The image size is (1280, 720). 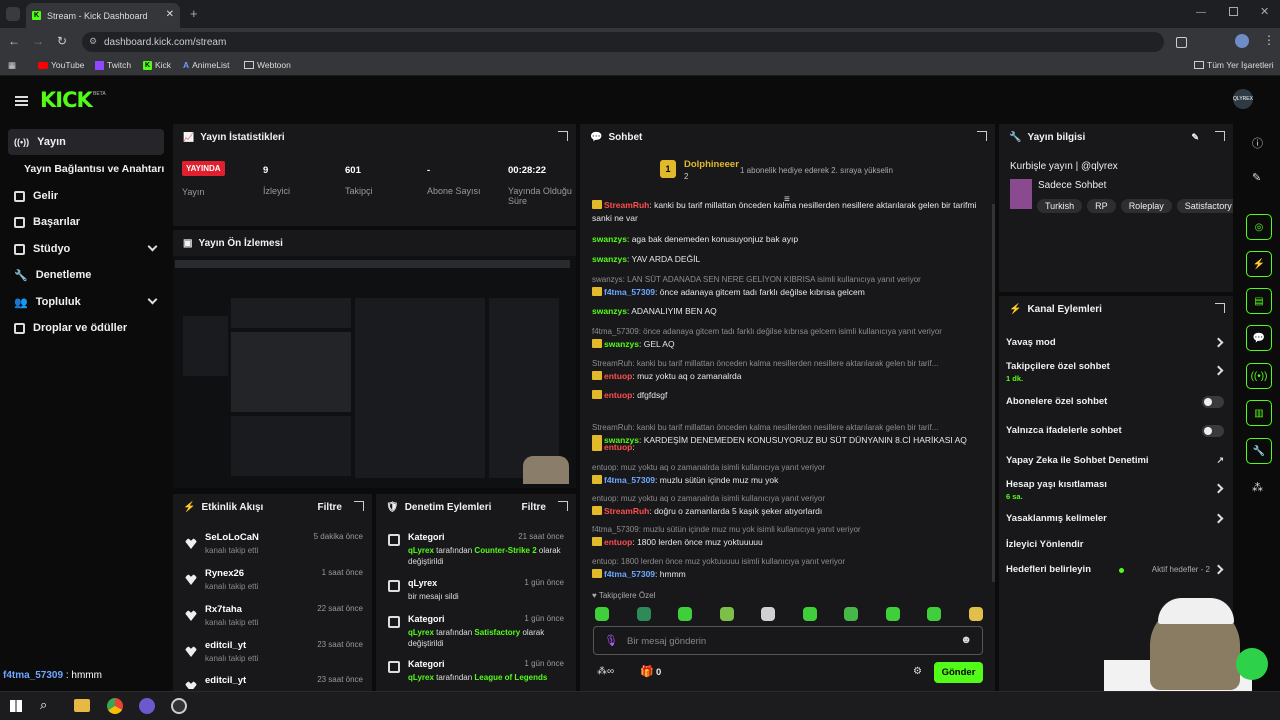 What do you see at coordinates (86, 222) in the screenshot?
I see `sidebar-item-basarilar: Başarılar` at bounding box center [86, 222].